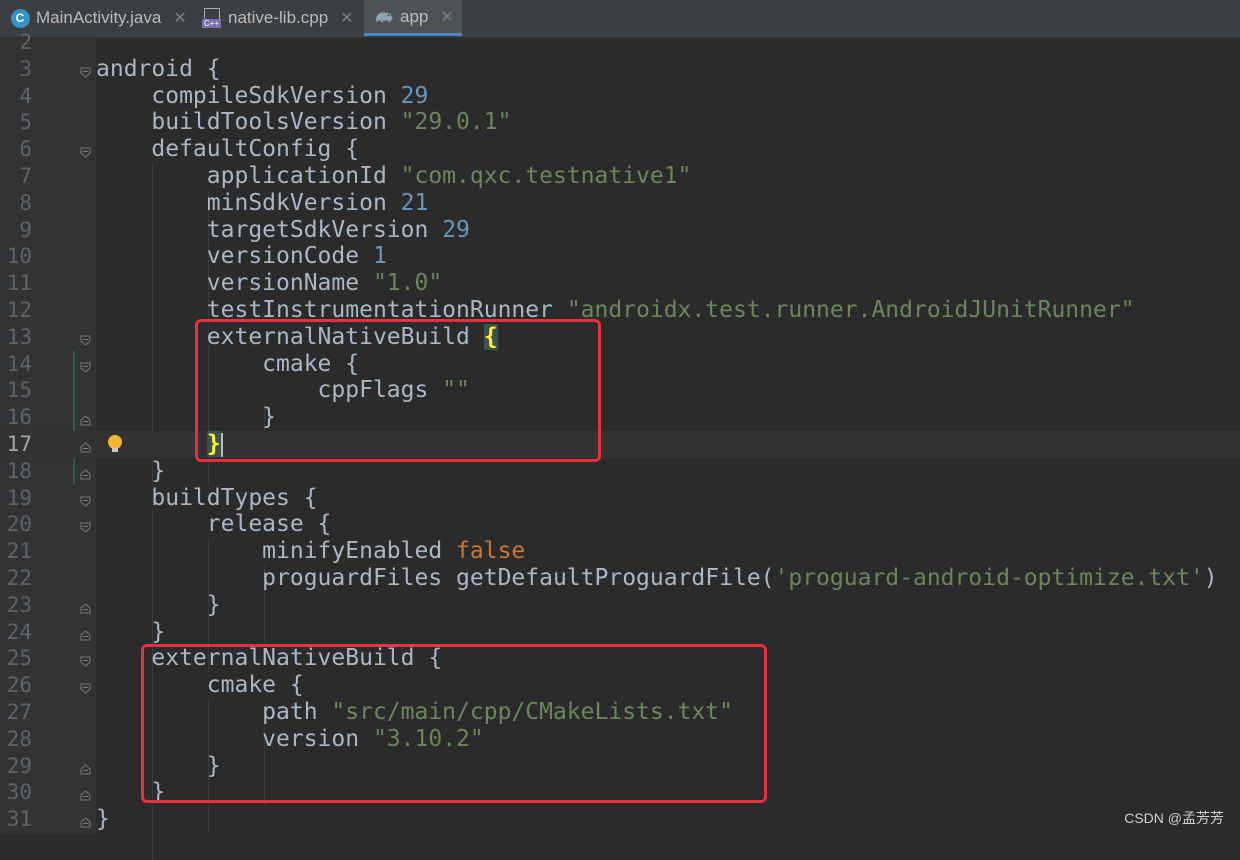  What do you see at coordinates (394, 176) in the screenshot?
I see `code-text: applicationId "com.qxc.testnative1"` at bounding box center [394, 176].